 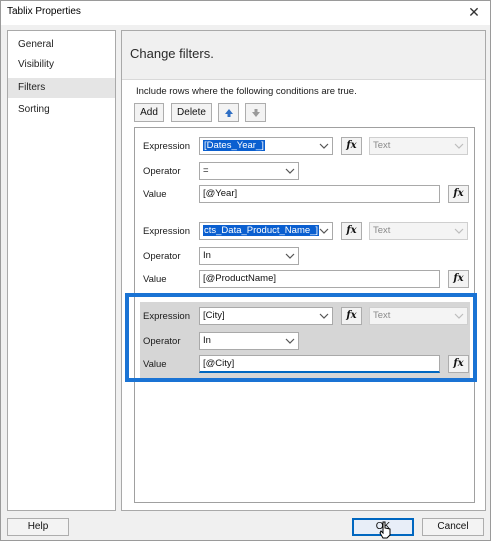 What do you see at coordinates (206, 170) in the screenshot?
I see `operator-value: =` at bounding box center [206, 170].